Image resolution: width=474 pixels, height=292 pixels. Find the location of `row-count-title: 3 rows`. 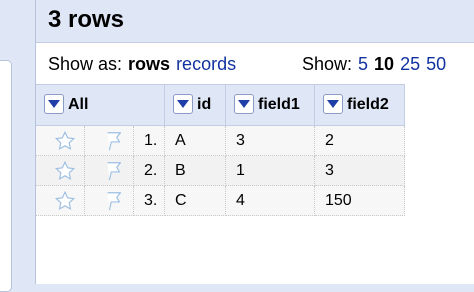

row-count-title: 3 rows is located at coordinates (86, 19).